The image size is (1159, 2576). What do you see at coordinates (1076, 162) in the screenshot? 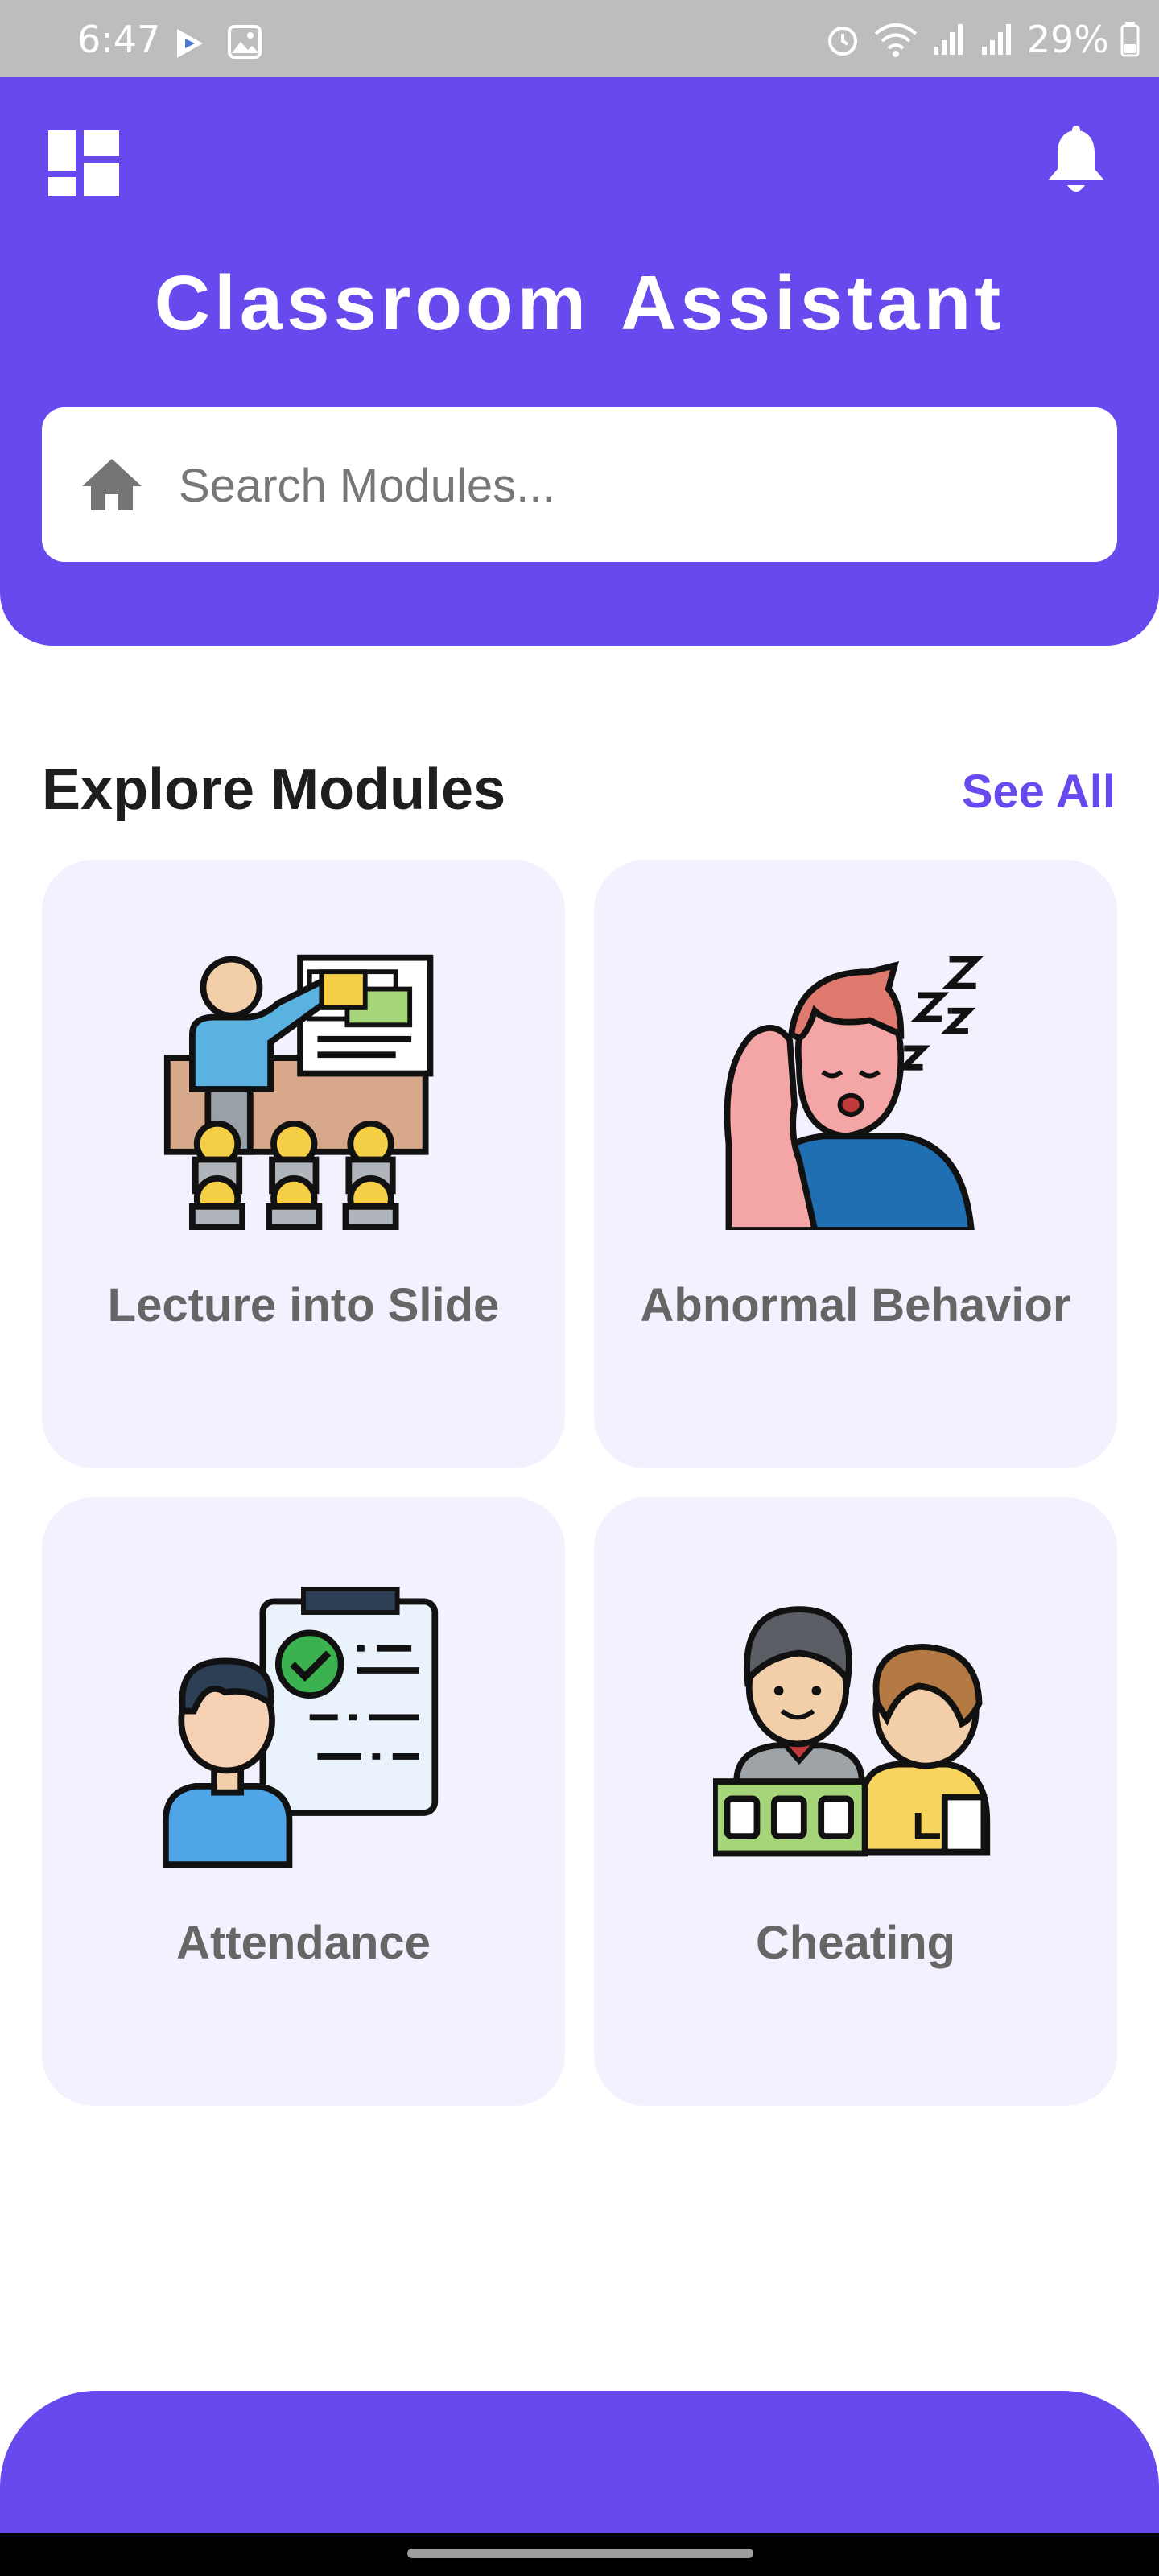
I see `notification-bell-icon` at bounding box center [1076, 162].